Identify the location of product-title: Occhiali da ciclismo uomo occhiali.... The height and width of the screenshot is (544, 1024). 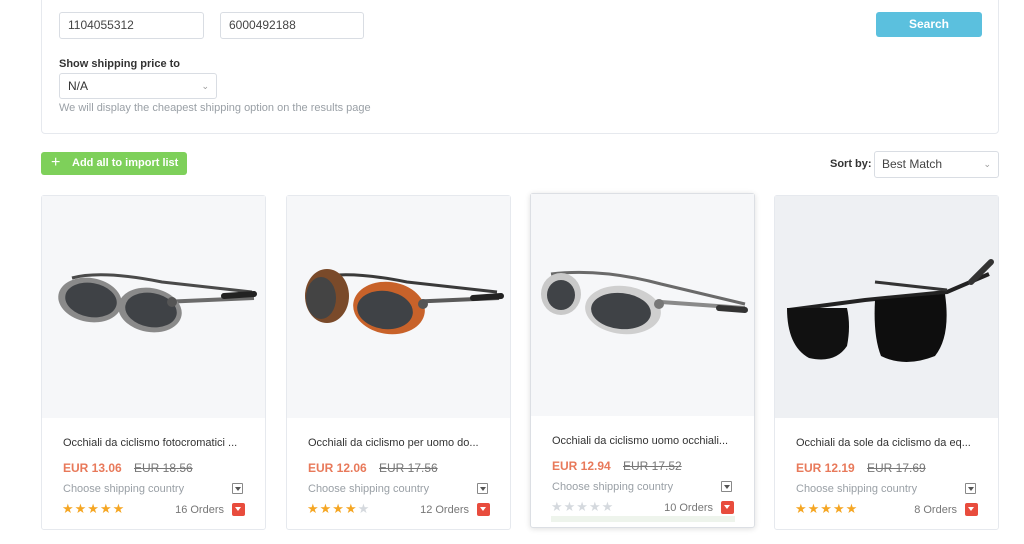
(644, 441).